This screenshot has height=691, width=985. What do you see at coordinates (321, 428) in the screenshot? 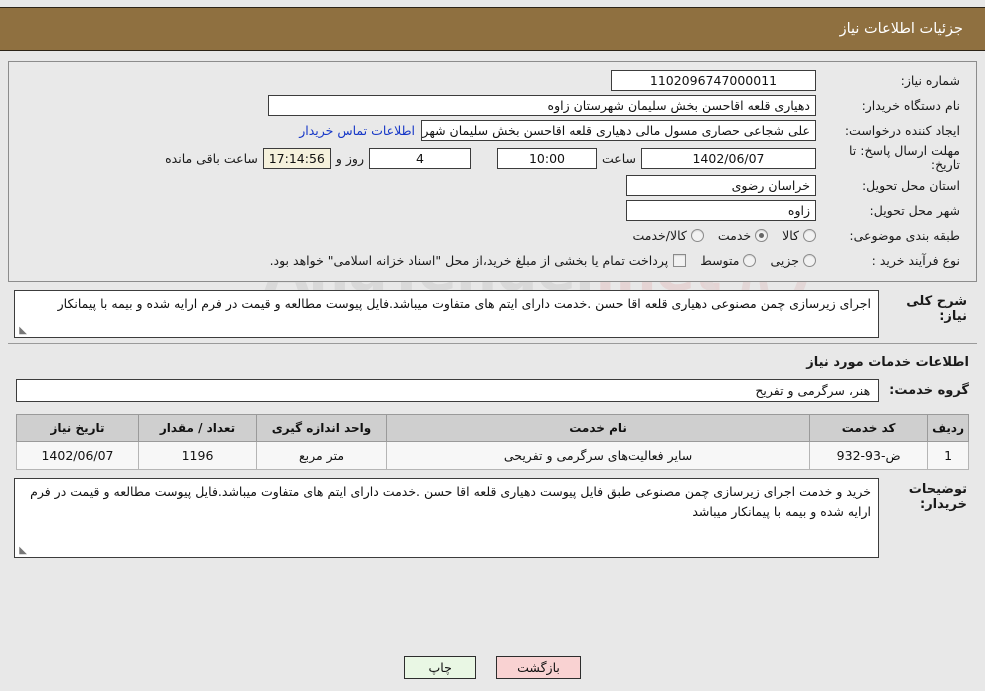
I see `col-unit: واحد اندازه گیری` at bounding box center [321, 428].